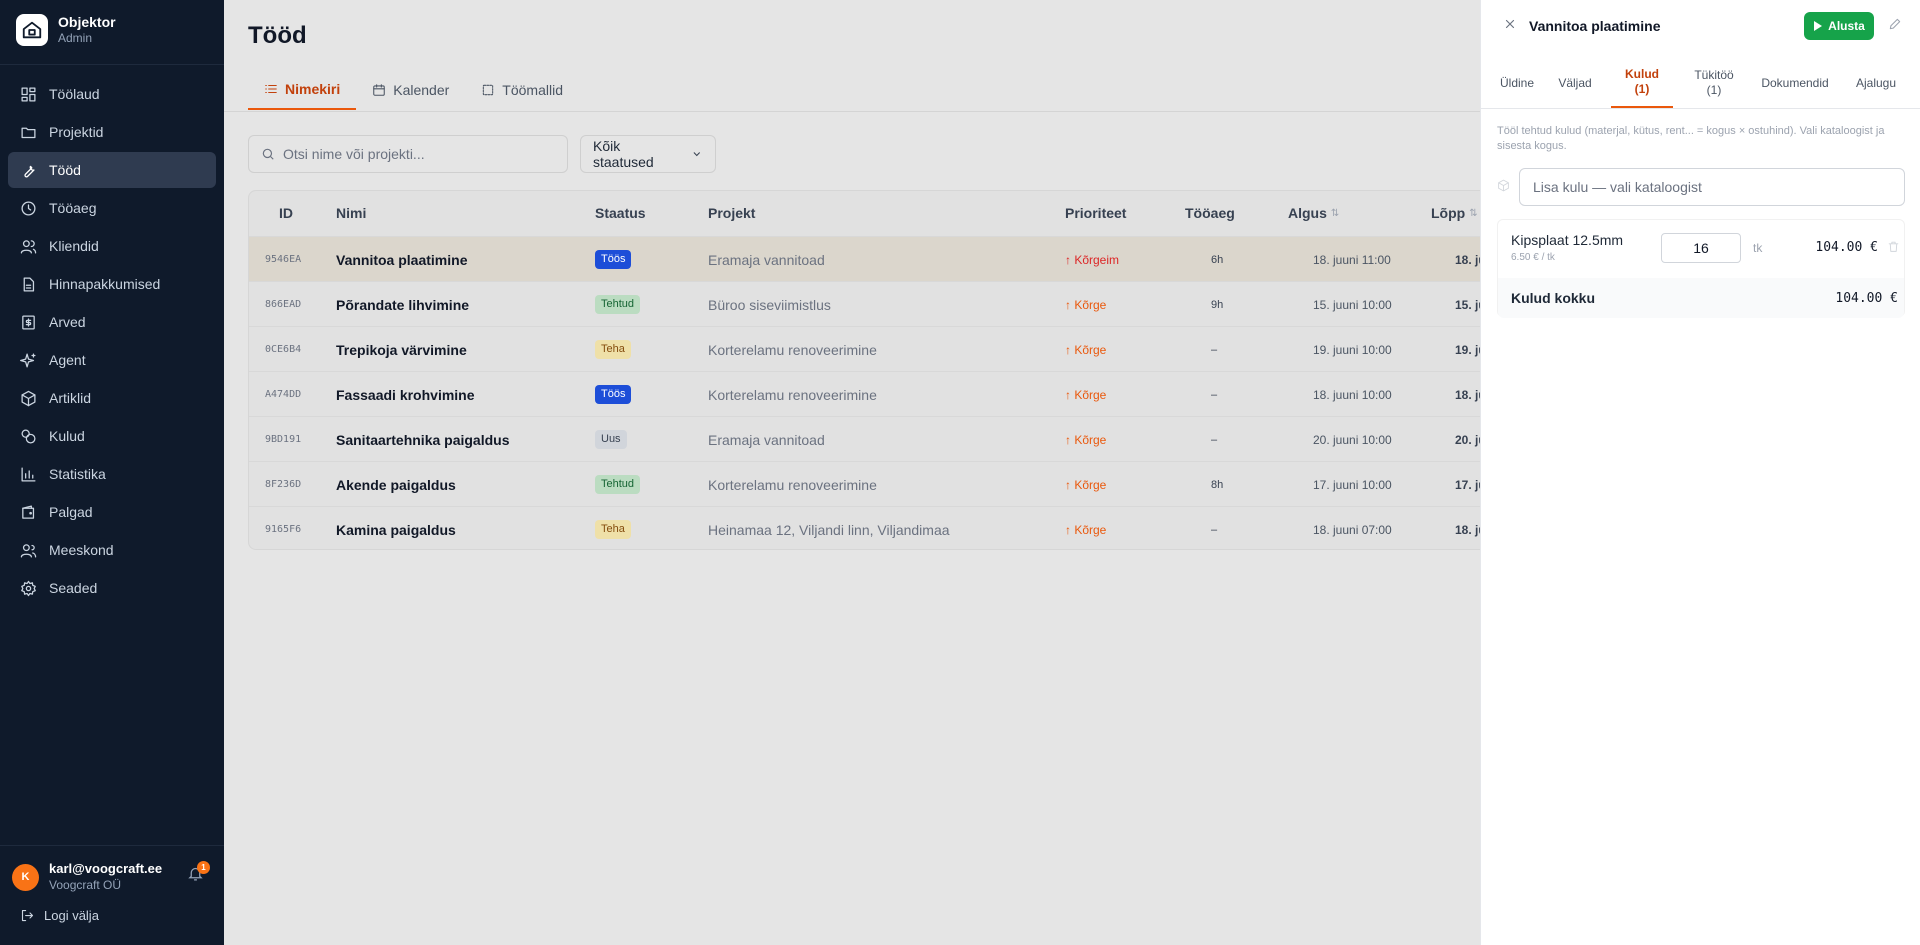  What do you see at coordinates (1712, 187) in the screenshot?
I see `add-cost-input` at bounding box center [1712, 187].